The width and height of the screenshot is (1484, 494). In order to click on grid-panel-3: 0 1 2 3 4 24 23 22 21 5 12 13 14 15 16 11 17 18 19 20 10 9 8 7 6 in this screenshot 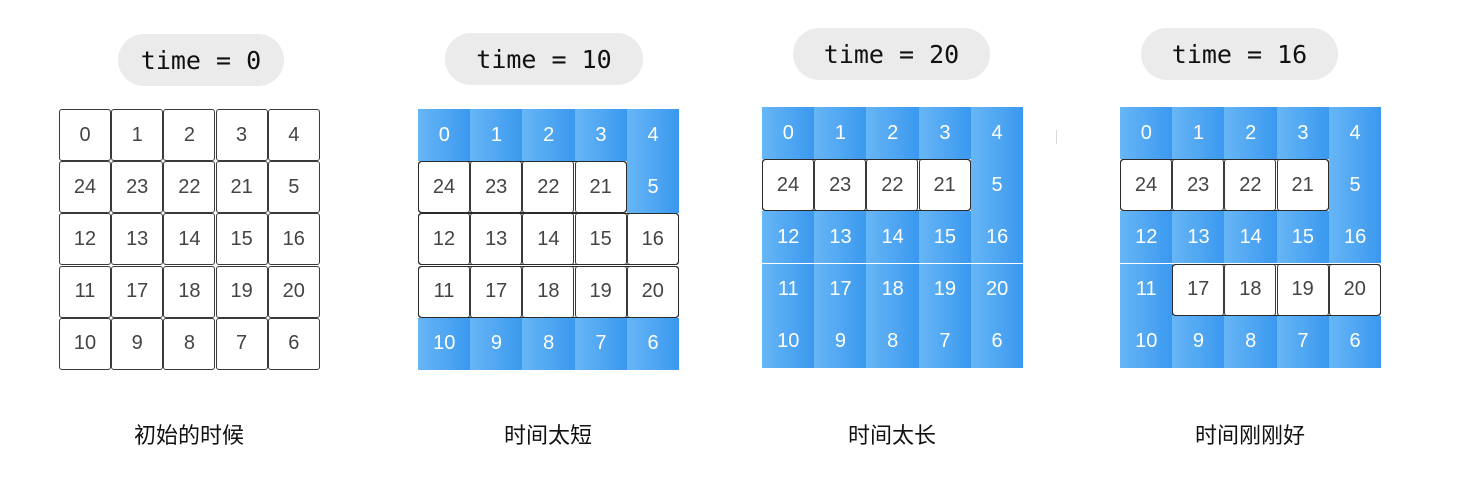, I will do `click(1251, 238)`.